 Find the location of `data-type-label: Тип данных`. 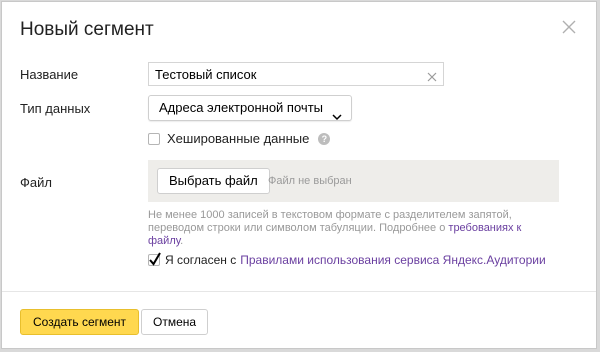

data-type-label: Тип данных is located at coordinates (55, 108).